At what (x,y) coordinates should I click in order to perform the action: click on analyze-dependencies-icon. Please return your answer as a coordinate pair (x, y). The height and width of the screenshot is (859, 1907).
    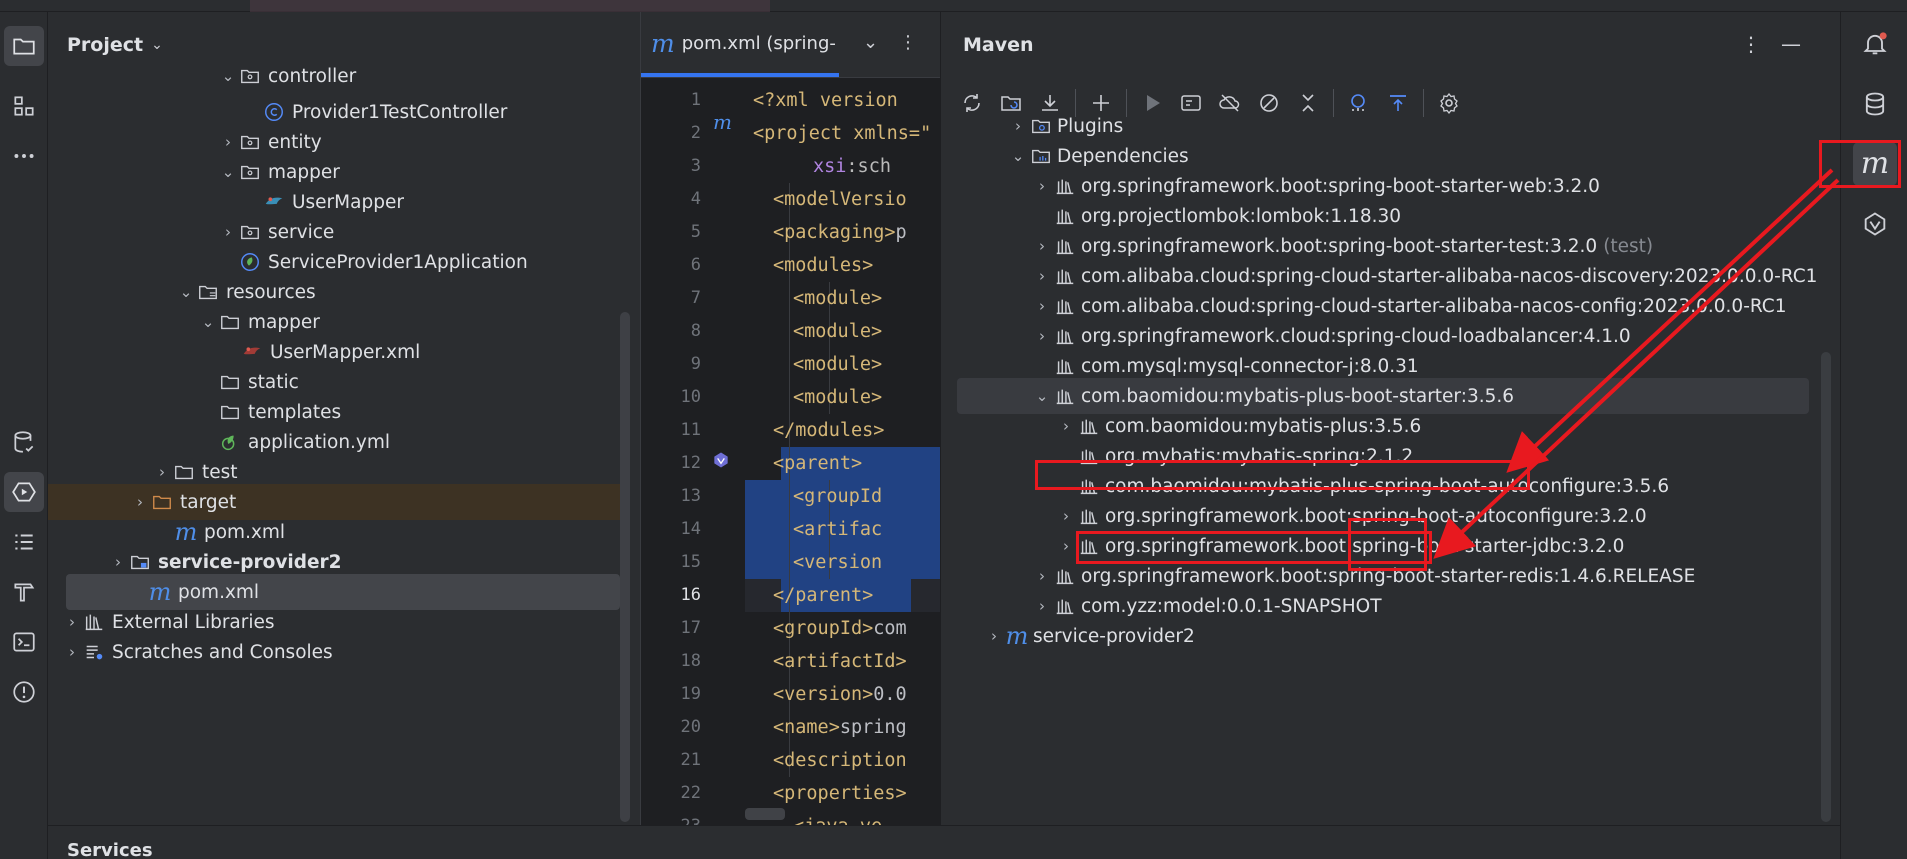
    Looking at the image, I should click on (1359, 103).